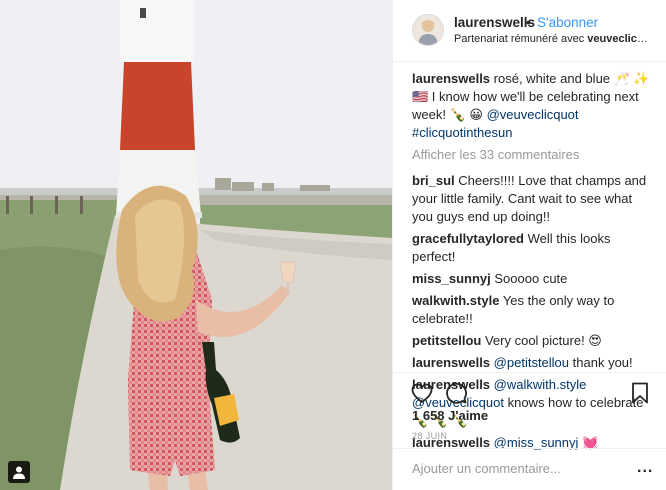 Image resolution: width=666 pixels, height=490 pixels. I want to click on follow-button: S'abonner, so click(567, 22).